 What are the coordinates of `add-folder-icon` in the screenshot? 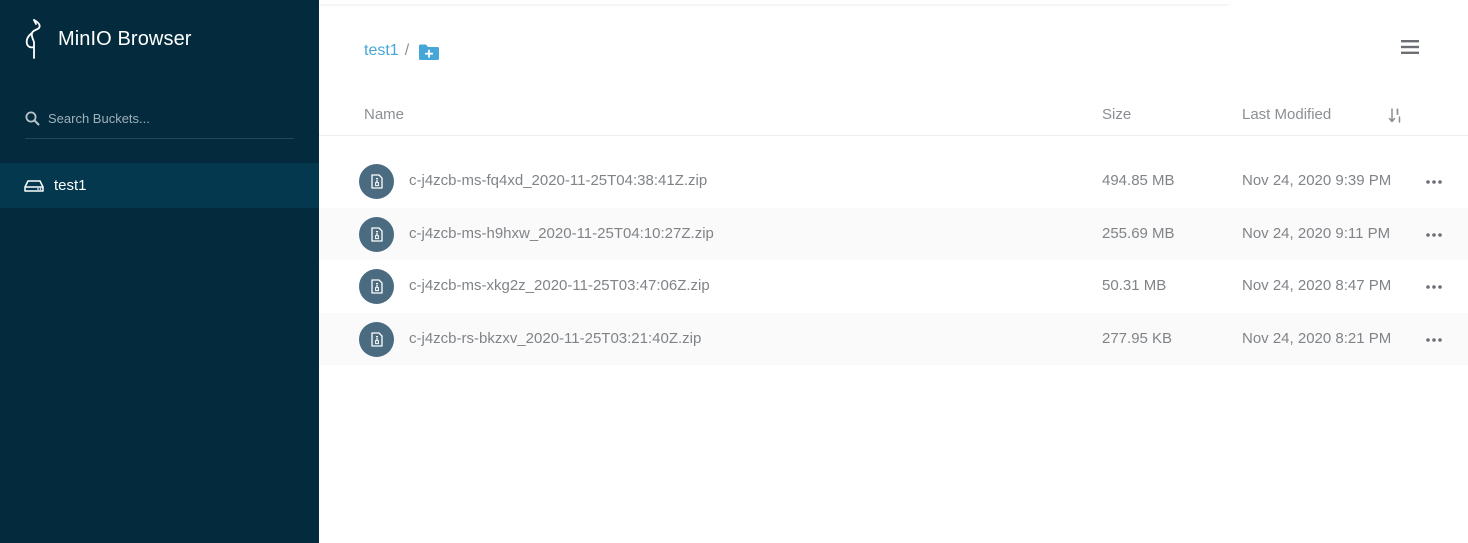 It's located at (429, 52).